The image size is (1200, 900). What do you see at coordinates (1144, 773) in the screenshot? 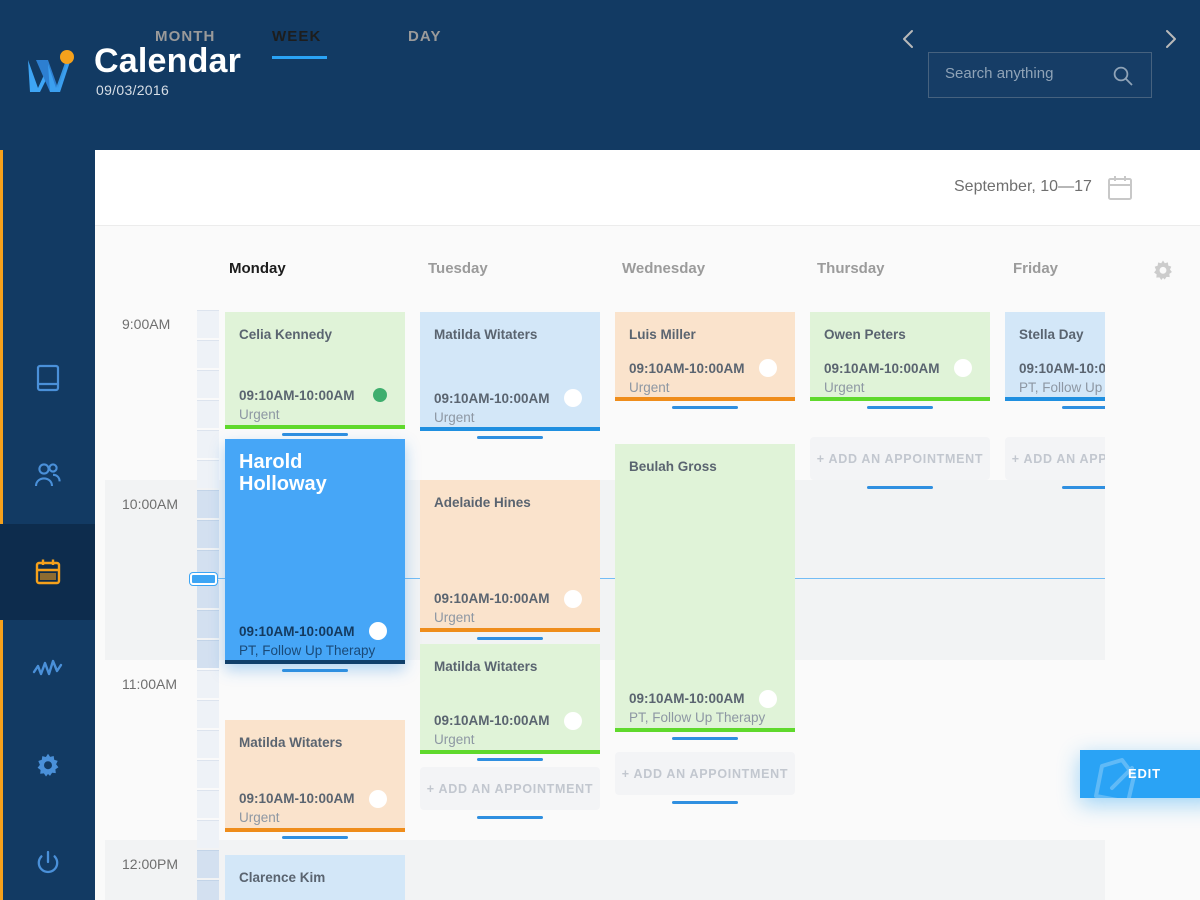
I see `edit-button-label: EDIT` at bounding box center [1144, 773].